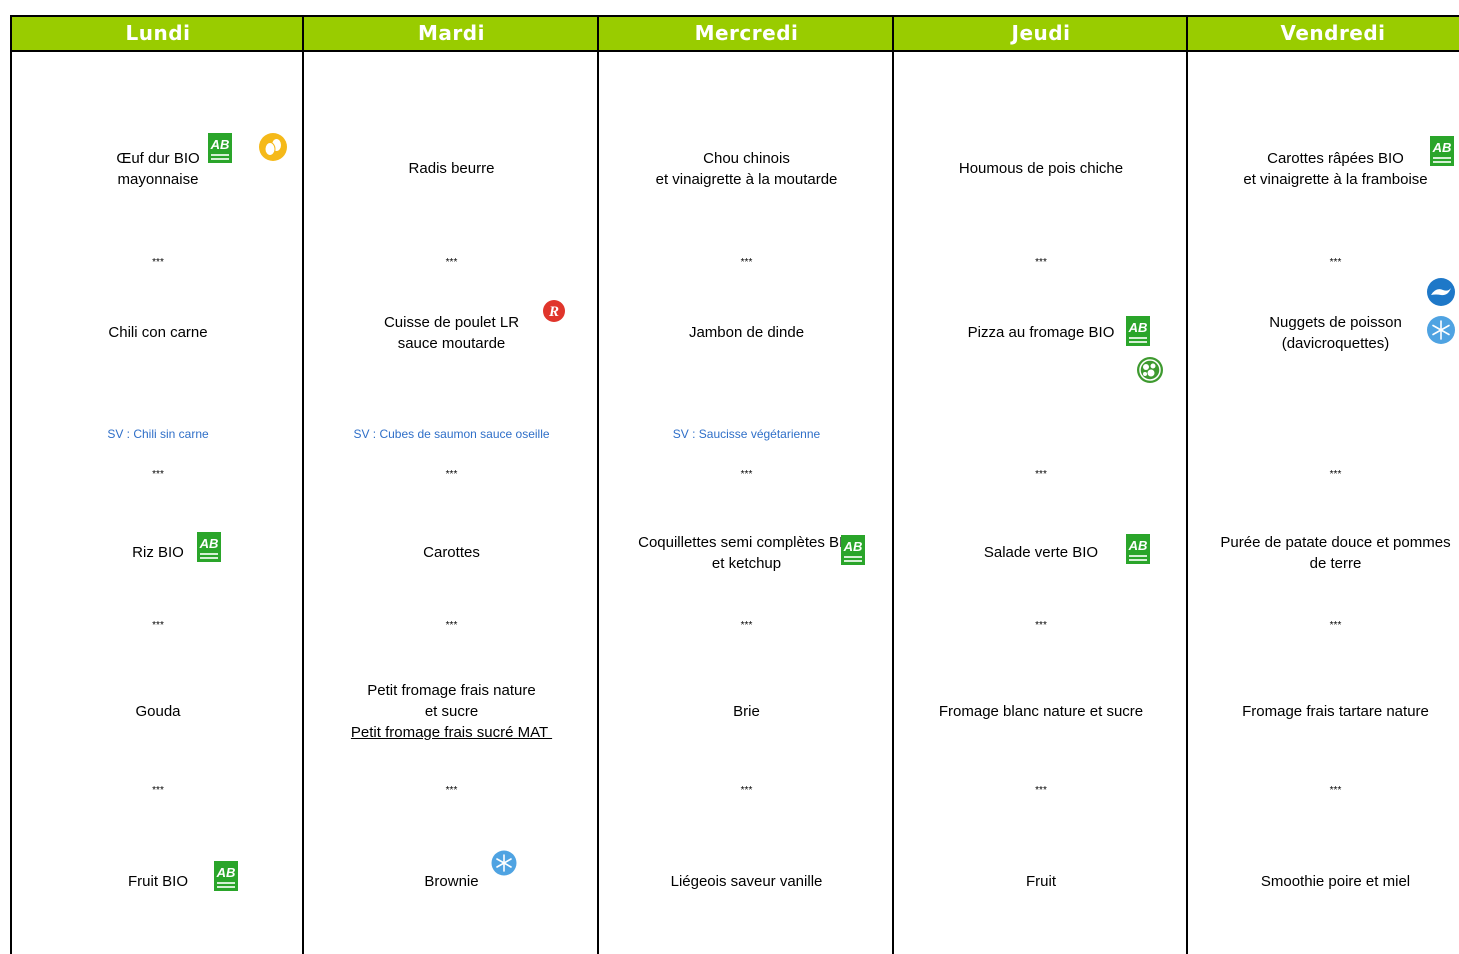 This screenshot has height=954, width=1459. I want to click on dish-line: Petit fromage frais sucré MAT, so click(451, 732).